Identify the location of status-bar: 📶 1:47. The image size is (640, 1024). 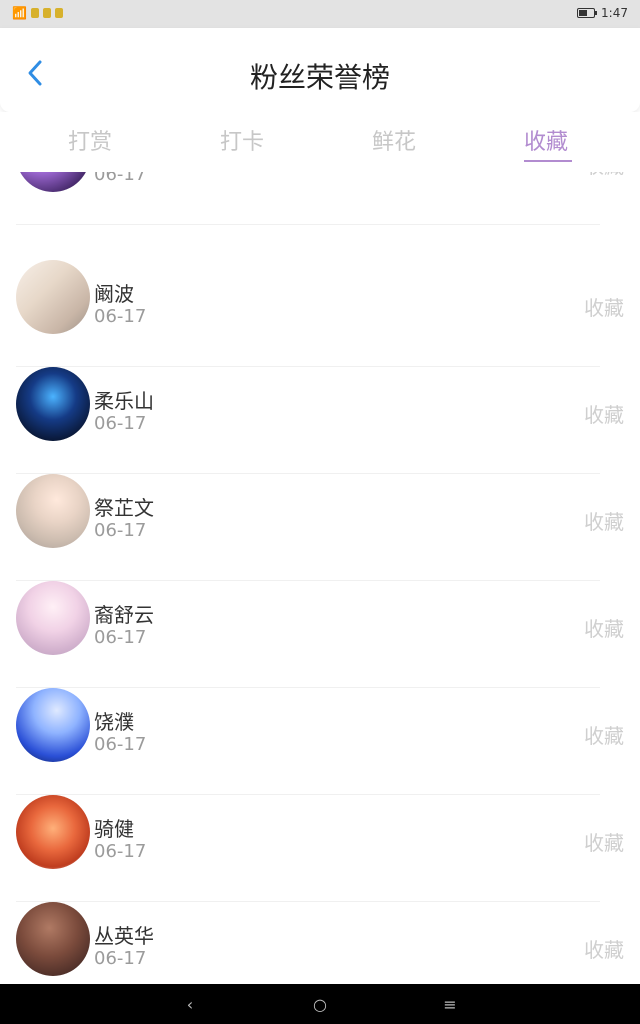
(320, 14).